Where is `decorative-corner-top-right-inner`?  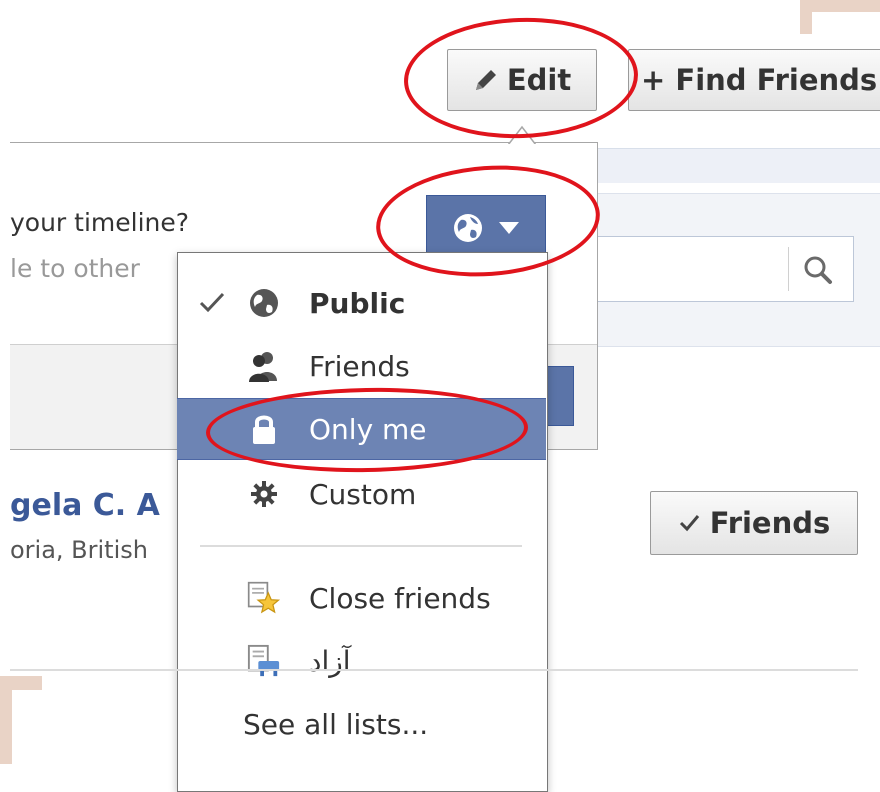 decorative-corner-top-right-inner is located at coordinates (846, 32).